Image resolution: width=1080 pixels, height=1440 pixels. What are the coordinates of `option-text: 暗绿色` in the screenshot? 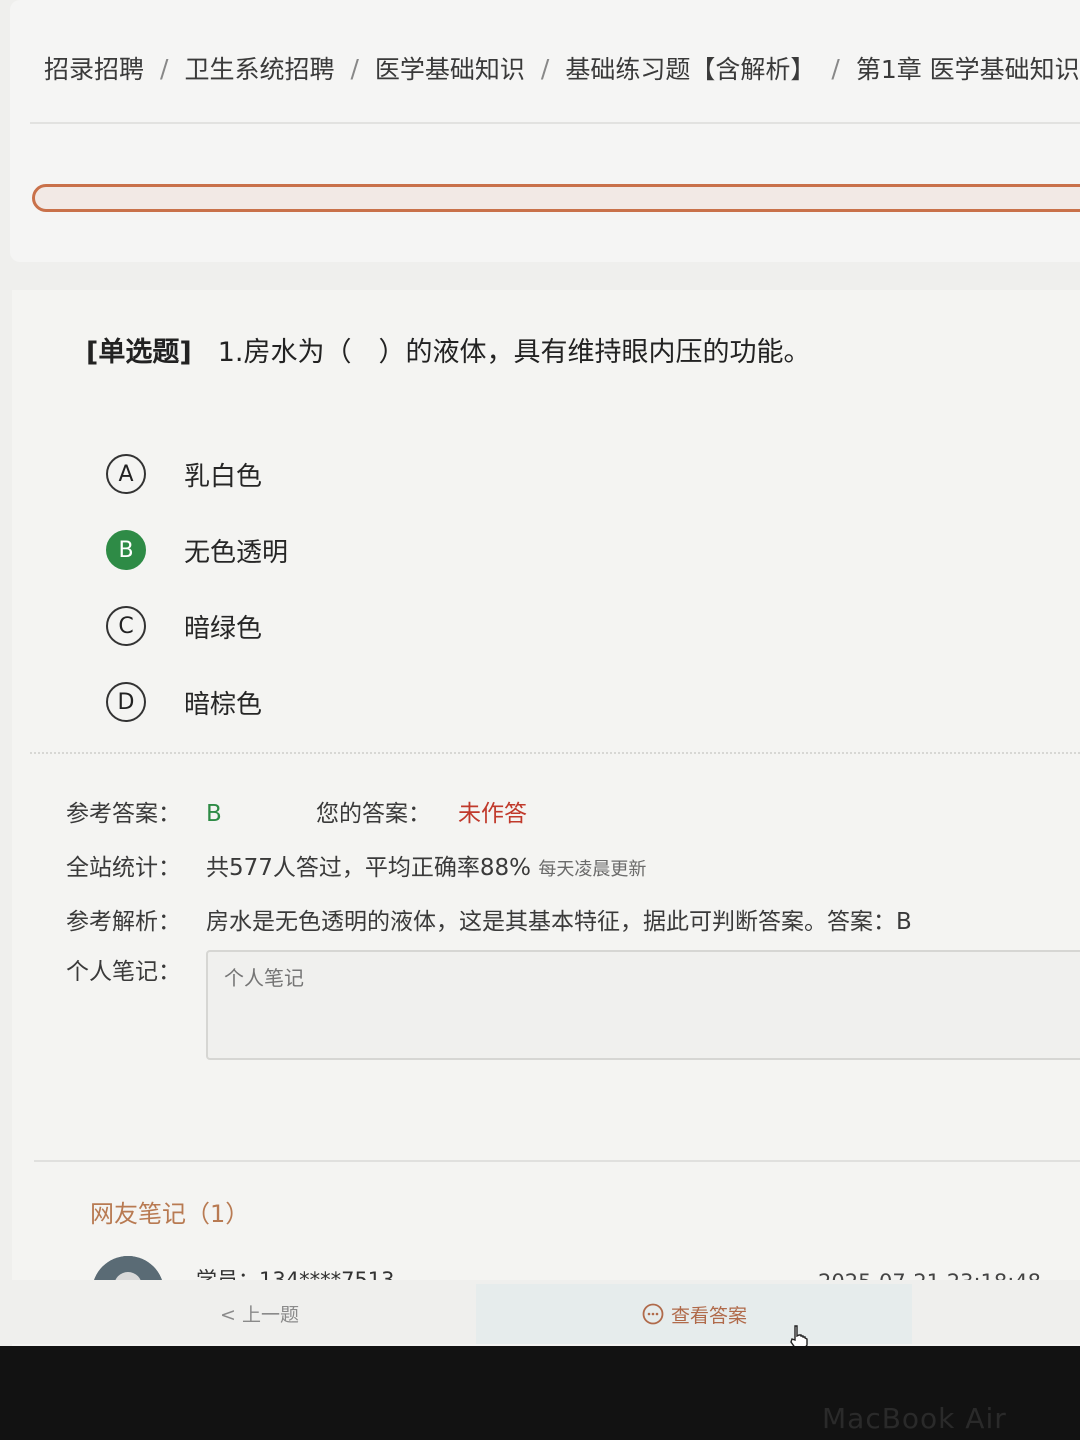 It's located at (223, 628).